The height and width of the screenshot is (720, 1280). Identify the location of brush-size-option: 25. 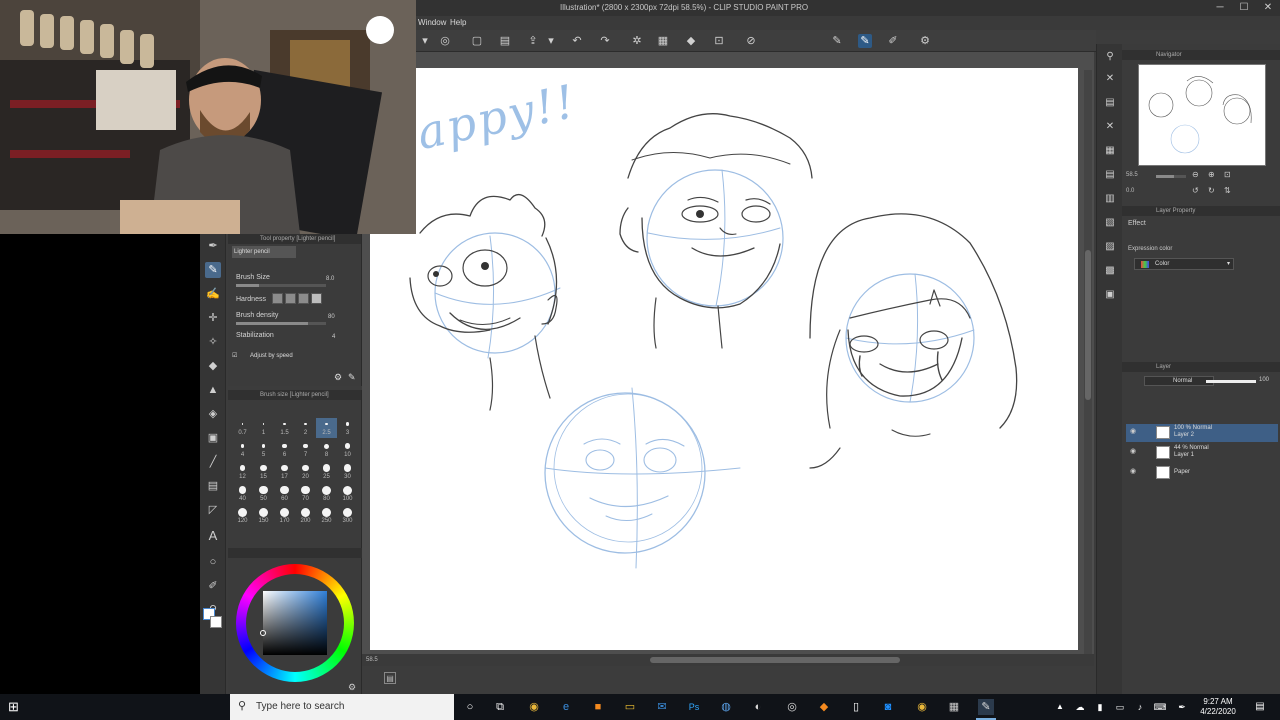
(326, 472).